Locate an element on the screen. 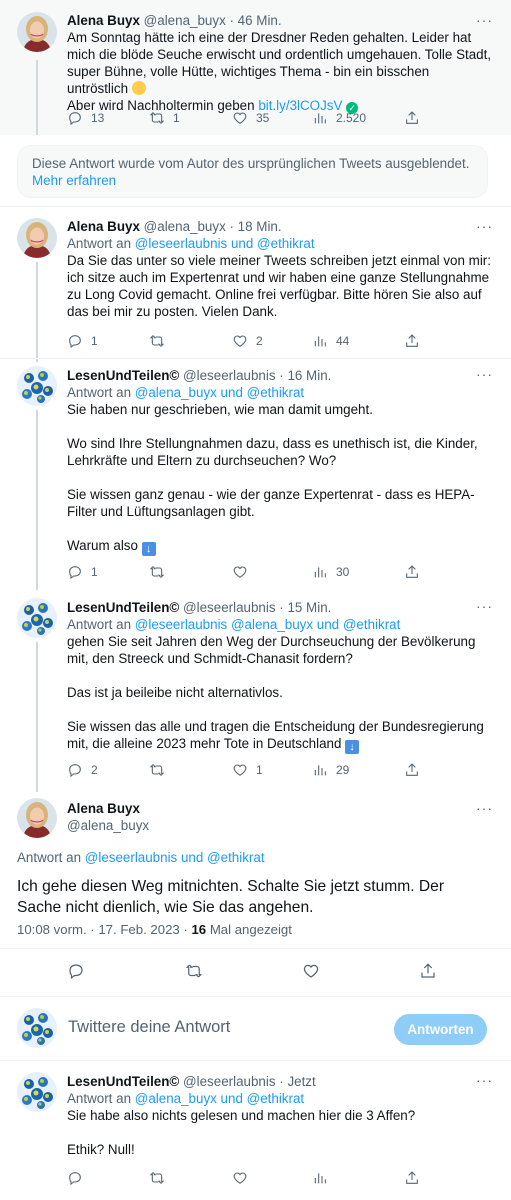 This screenshot has width=511, height=1200. views-button is located at coordinates (320, 1178).